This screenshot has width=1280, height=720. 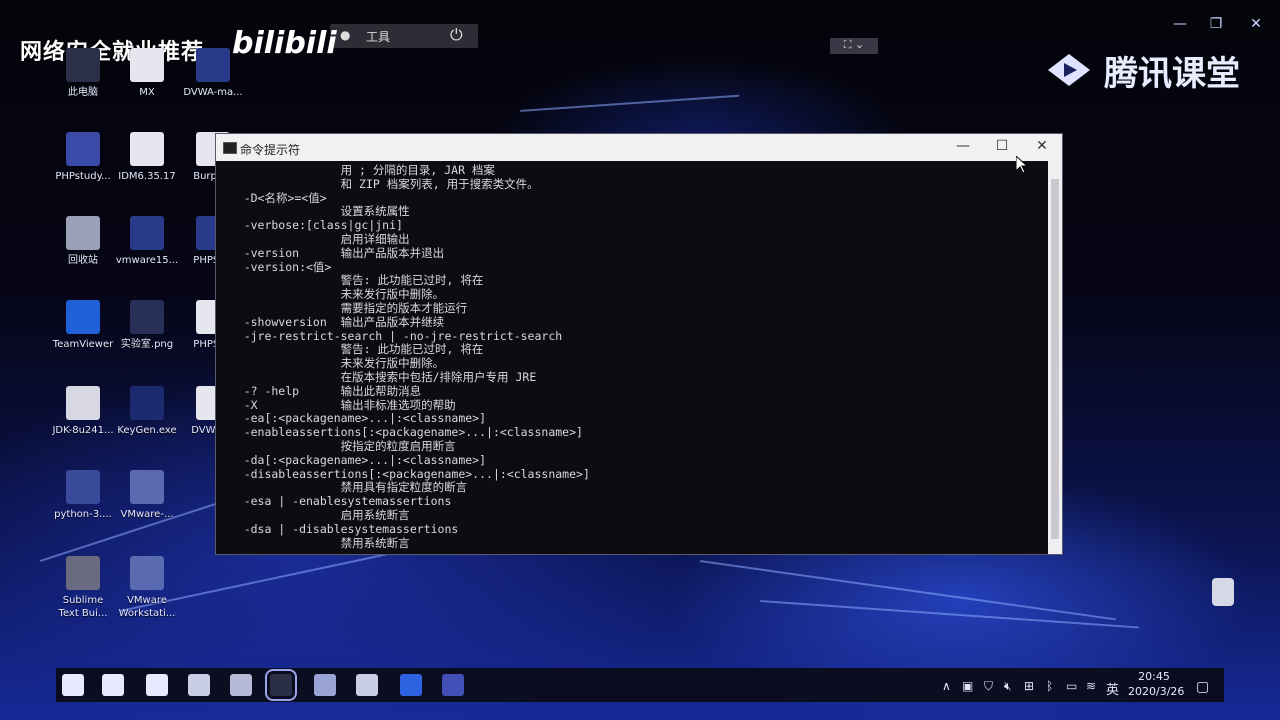 I want to click on cmd-close-button: ✕, so click(x=1042, y=148).